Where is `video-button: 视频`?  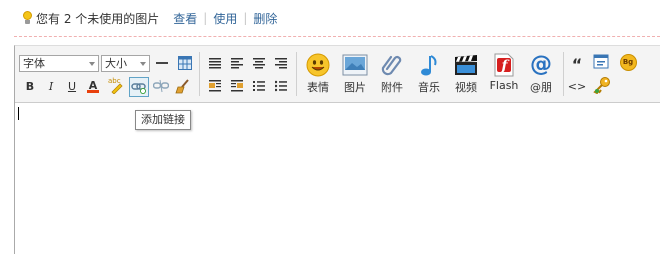 video-button: 视频 is located at coordinates (466, 76).